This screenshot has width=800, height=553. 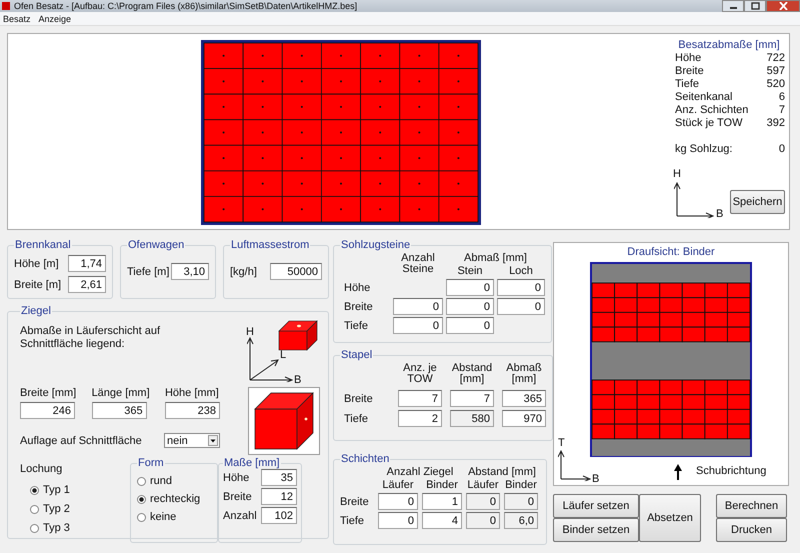 I want to click on maximize-button, so click(x=755, y=6).